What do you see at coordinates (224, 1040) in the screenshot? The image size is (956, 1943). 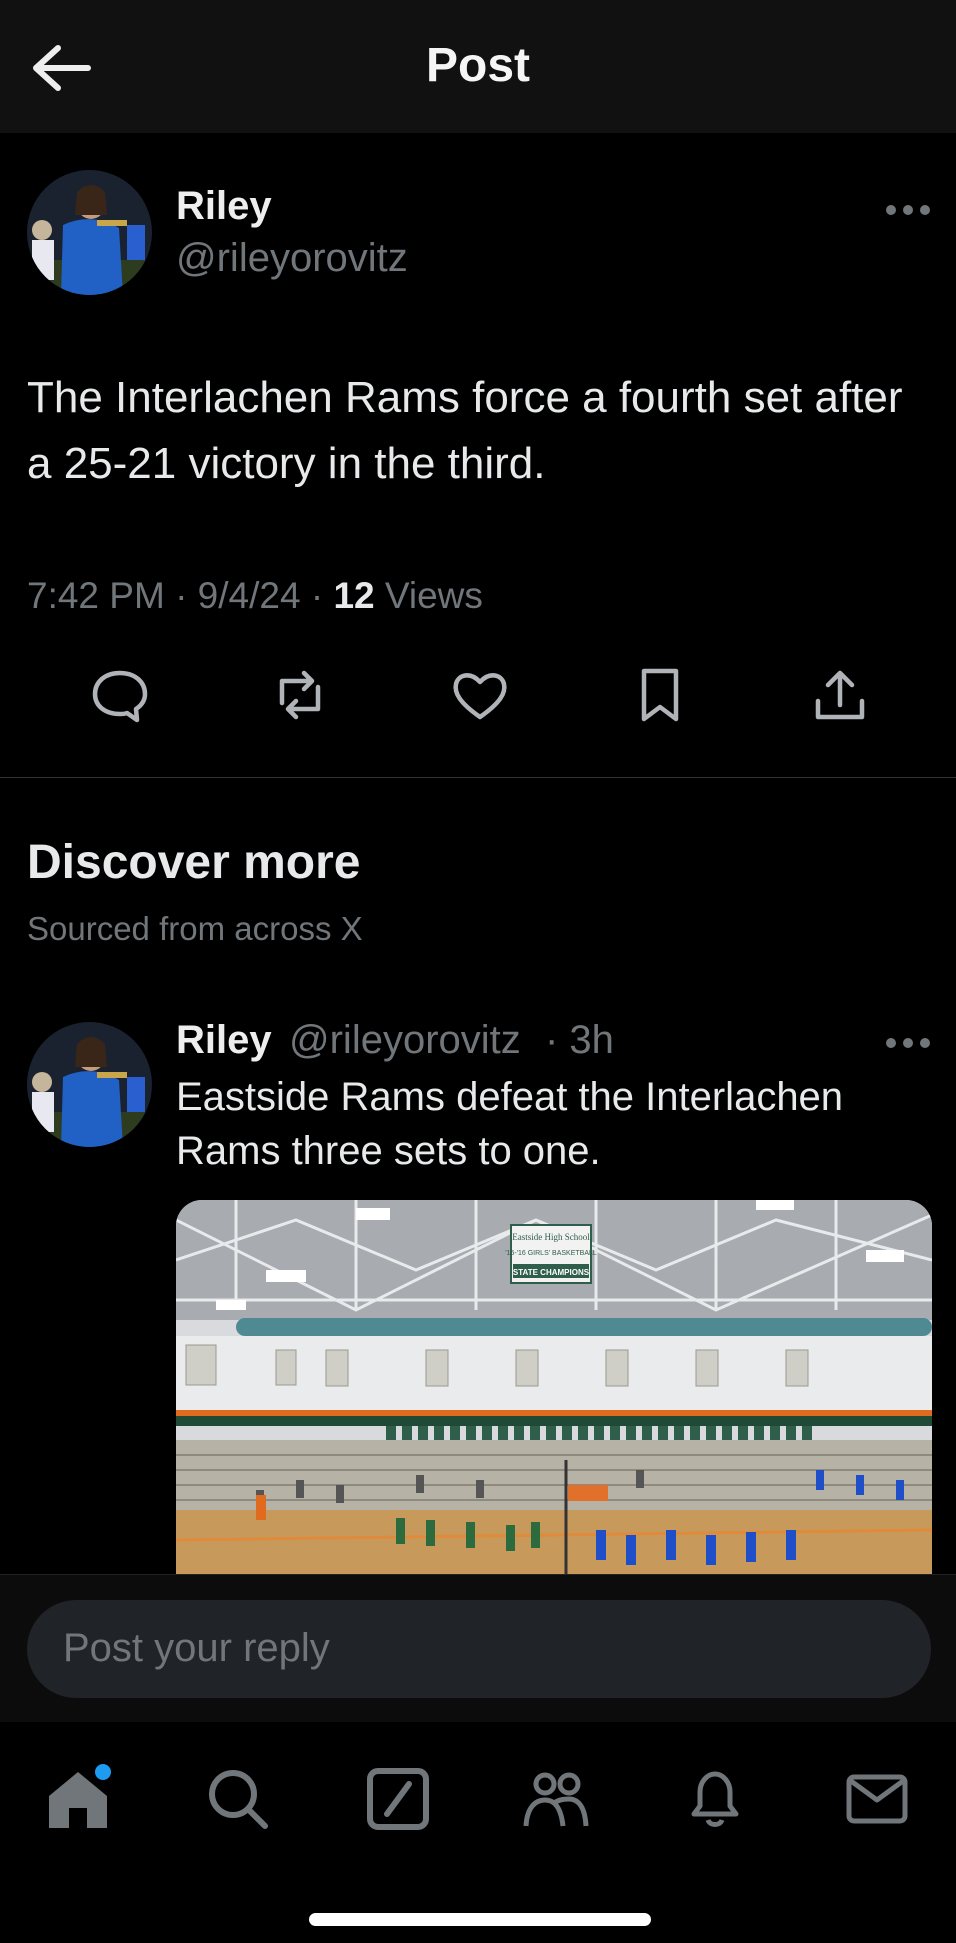 I see `related-author-name: Riley` at bounding box center [224, 1040].